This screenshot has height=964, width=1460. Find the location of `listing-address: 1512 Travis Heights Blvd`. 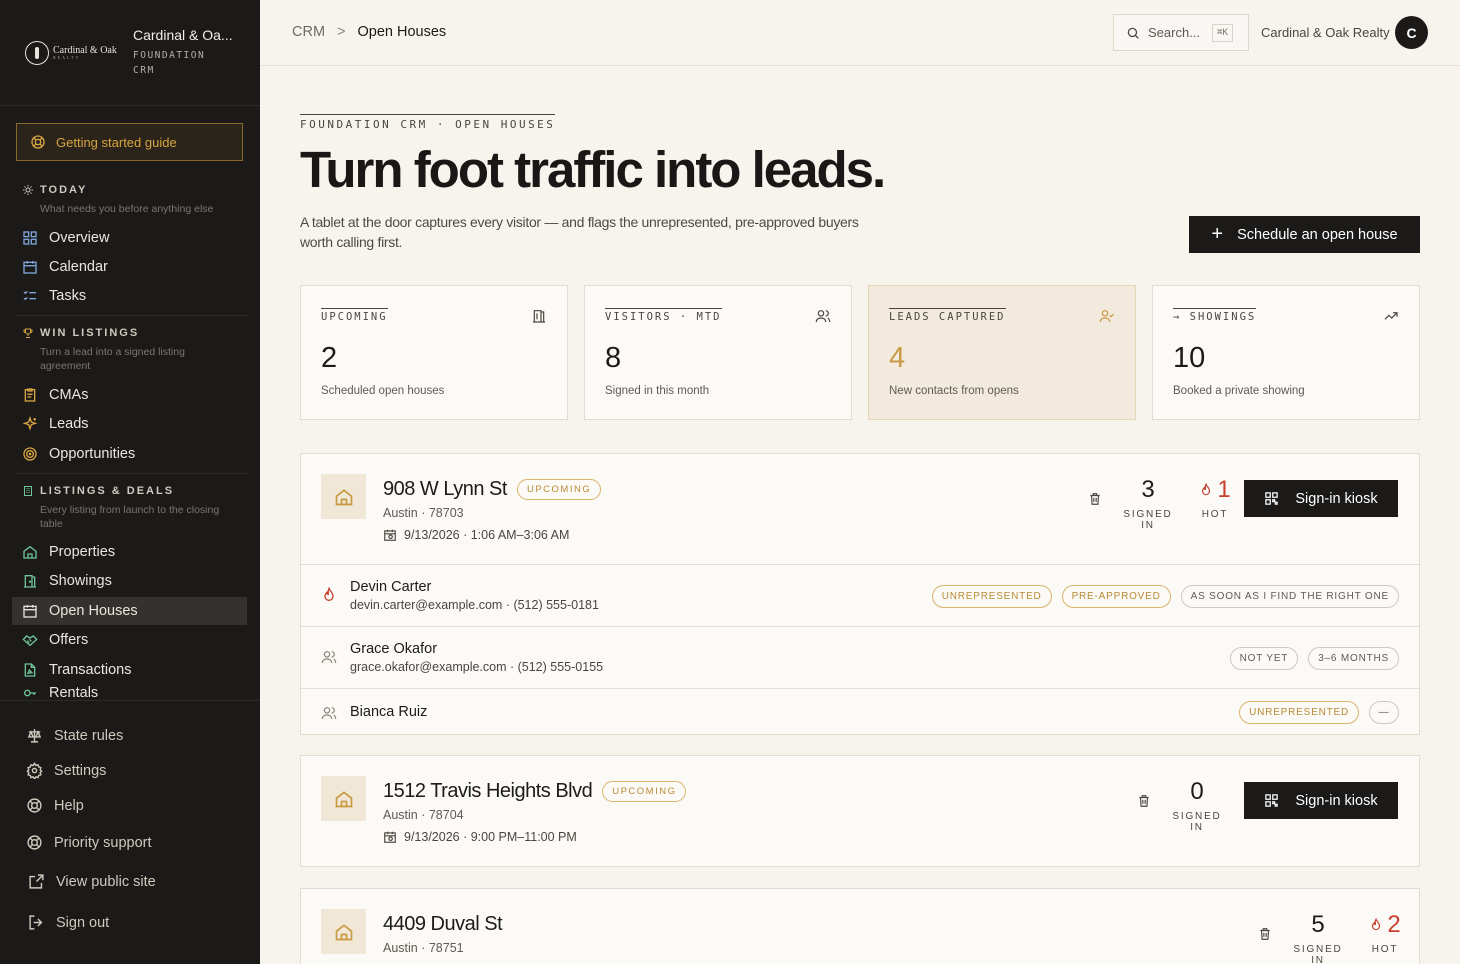

listing-address: 1512 Travis Heights Blvd is located at coordinates (488, 791).